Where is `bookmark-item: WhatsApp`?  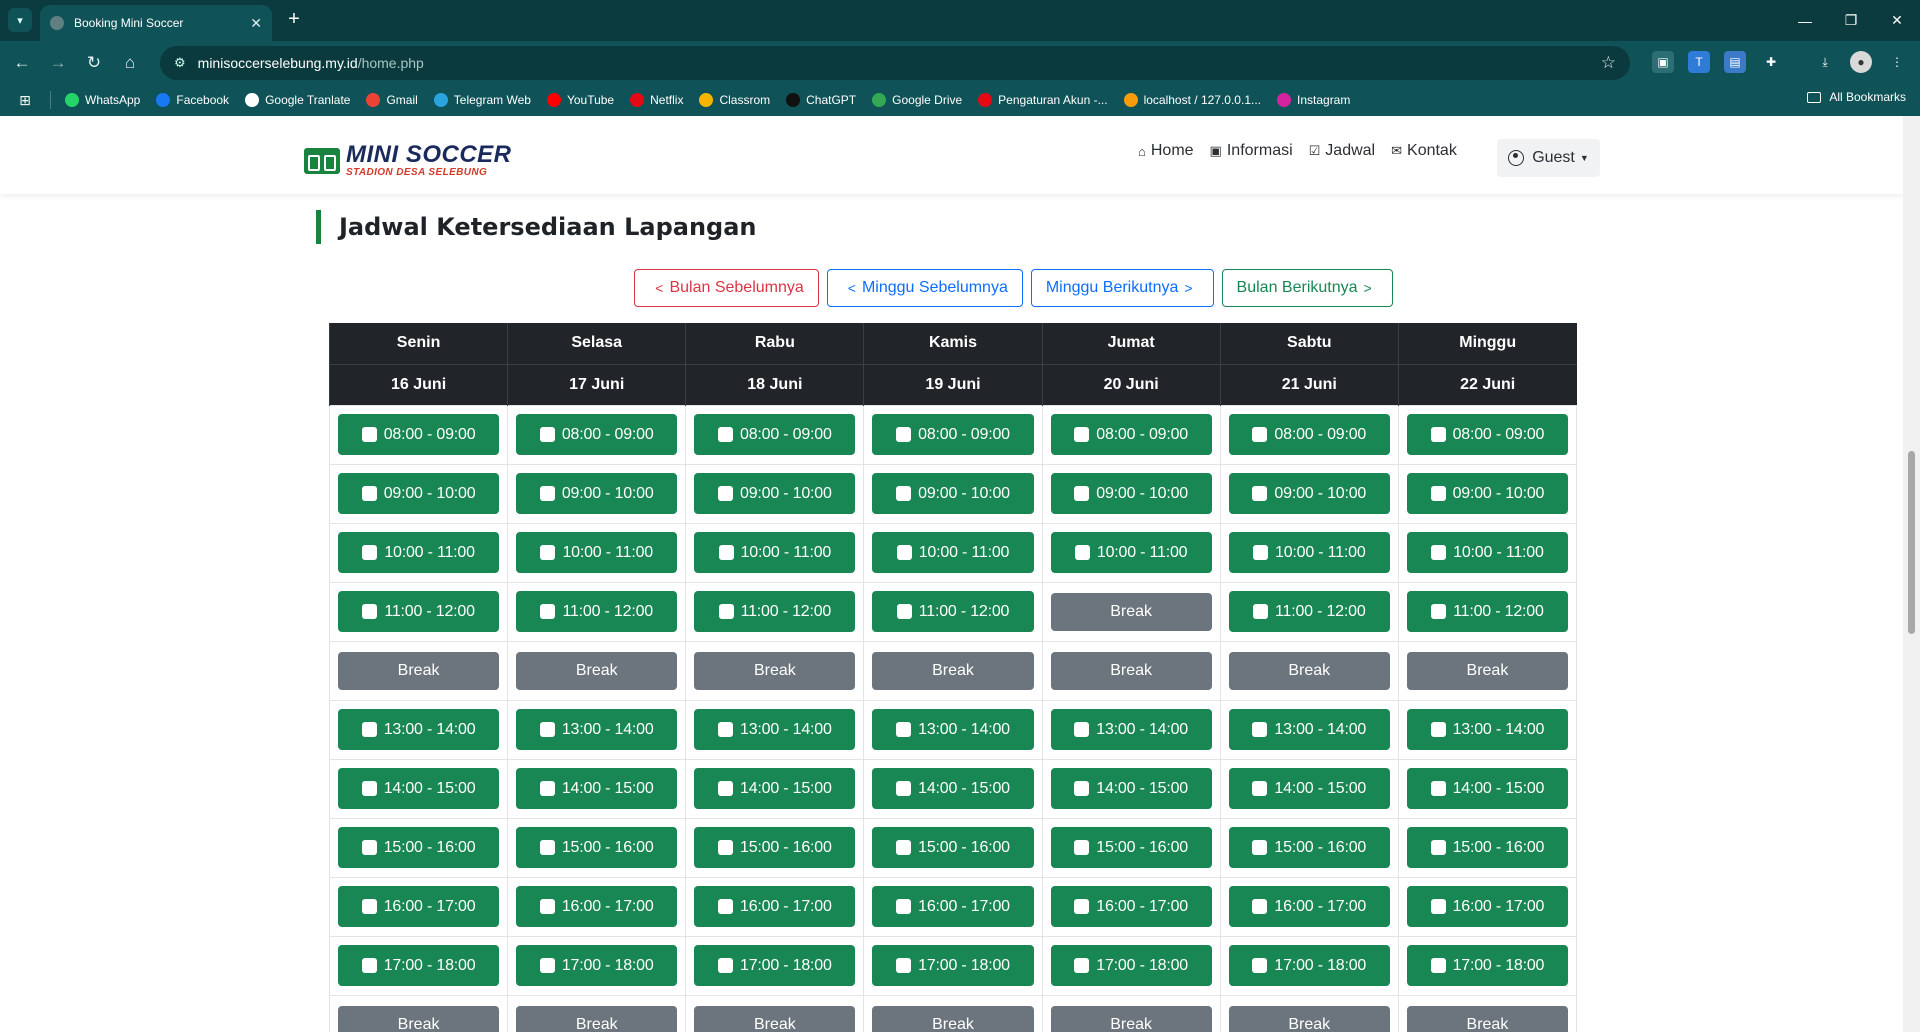
bookmark-item: WhatsApp is located at coordinates (102, 100).